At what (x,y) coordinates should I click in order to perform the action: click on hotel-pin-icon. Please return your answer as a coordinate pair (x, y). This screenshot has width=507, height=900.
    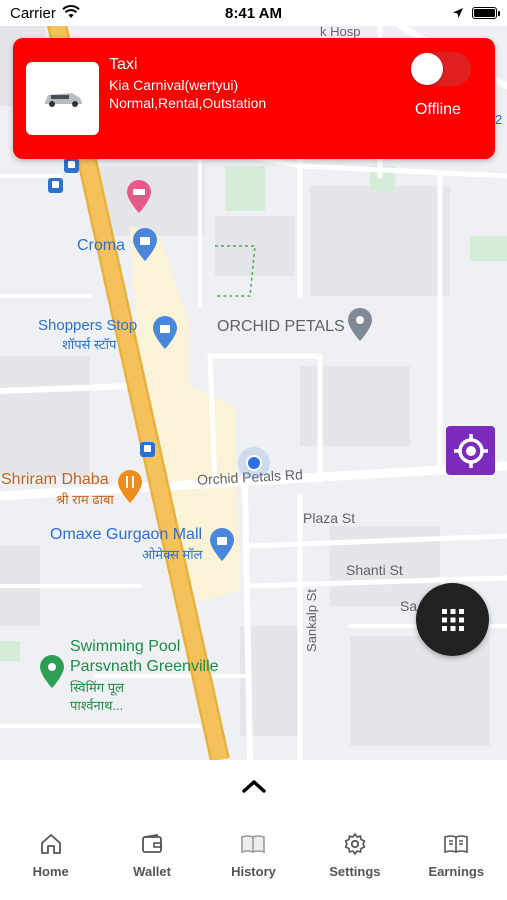
    Looking at the image, I should click on (139, 199).